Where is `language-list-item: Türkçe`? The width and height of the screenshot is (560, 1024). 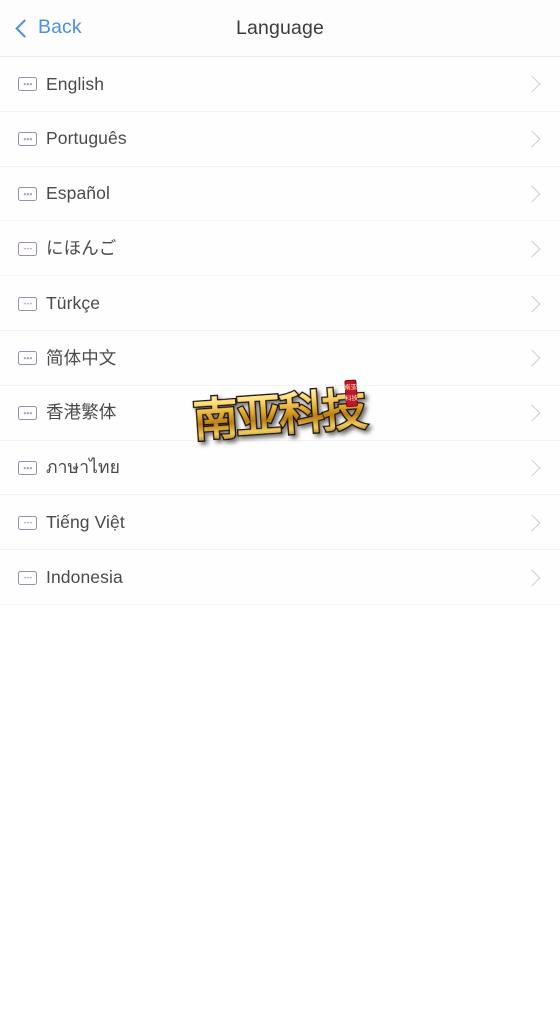
language-list-item: Türkçe is located at coordinates (280, 303).